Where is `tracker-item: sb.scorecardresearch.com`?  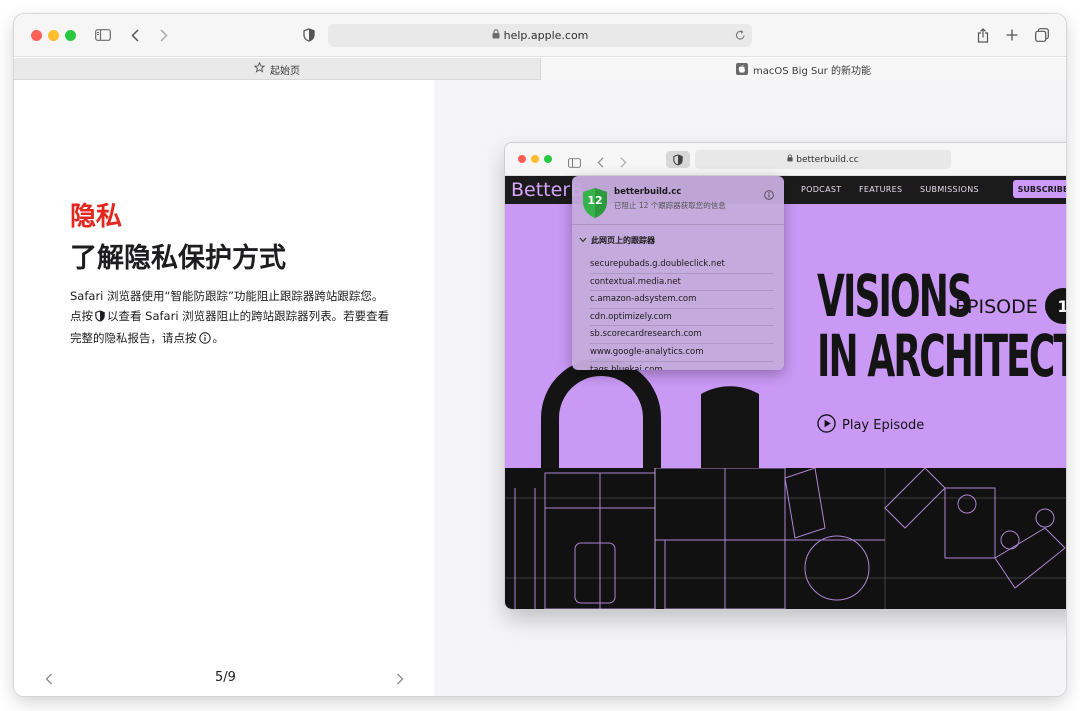
tracker-item: sb.scorecardresearch.com is located at coordinates (682, 335).